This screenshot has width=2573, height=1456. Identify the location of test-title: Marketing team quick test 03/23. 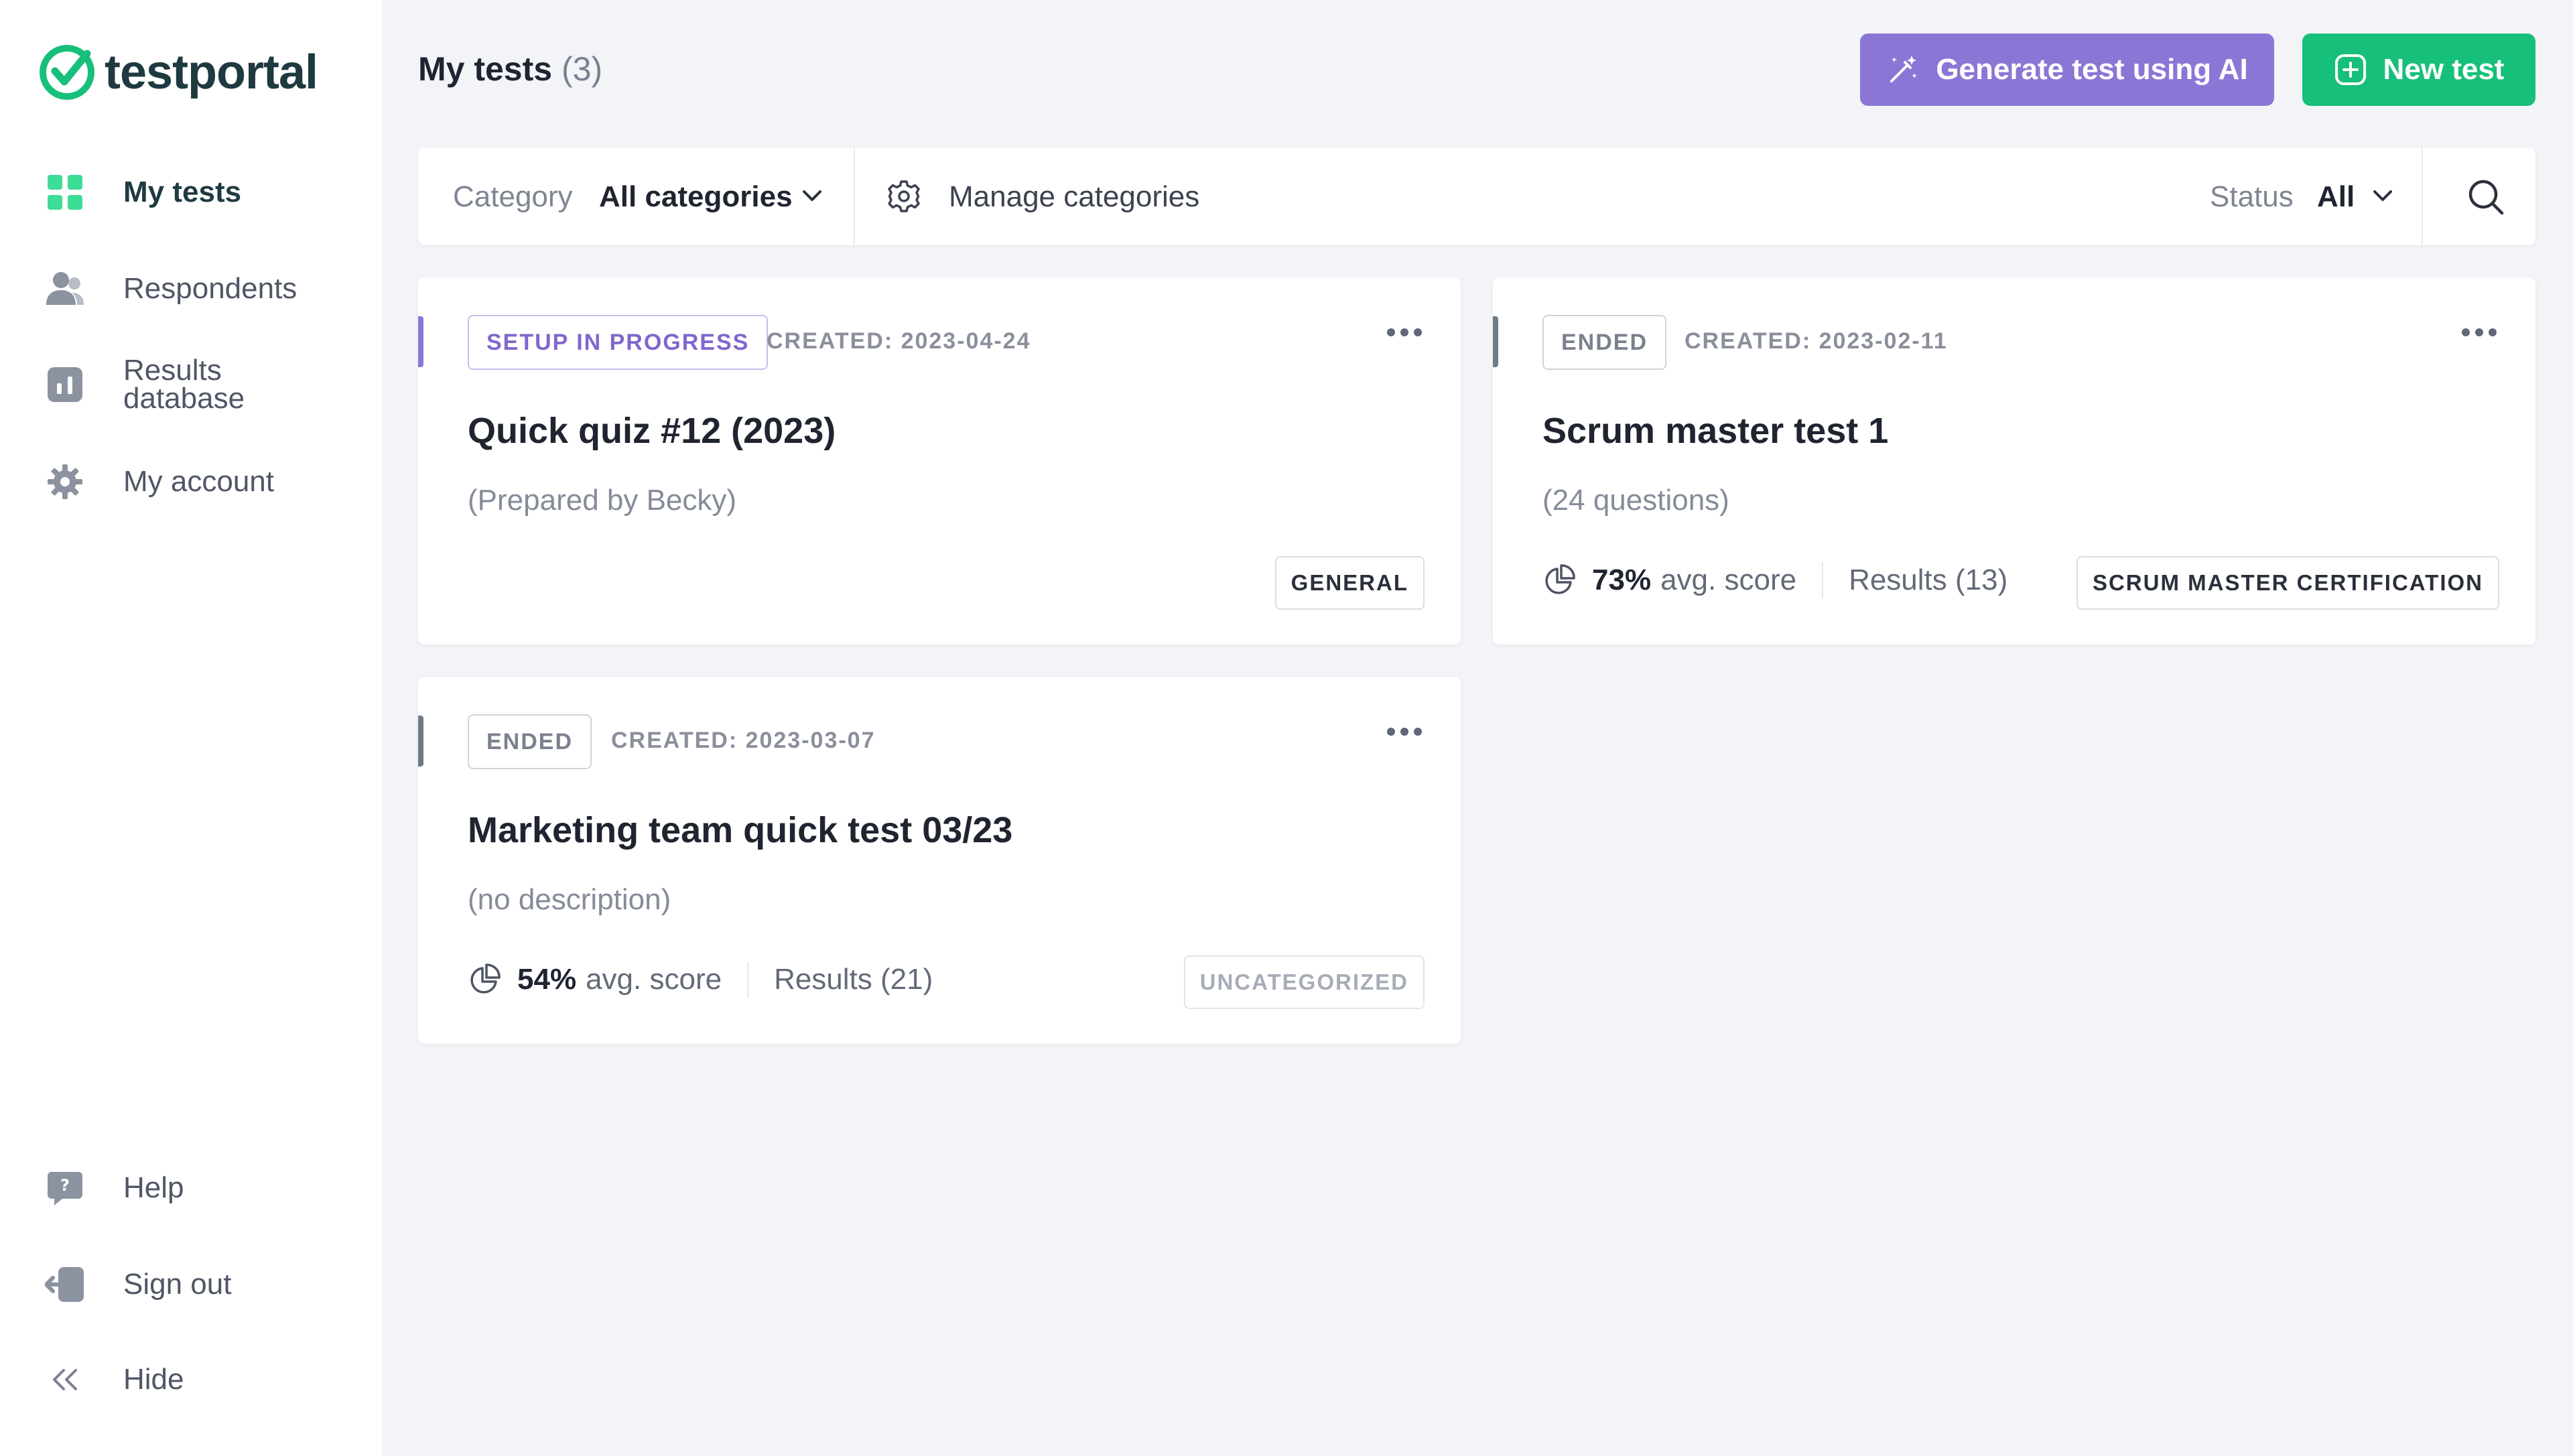
(740, 830).